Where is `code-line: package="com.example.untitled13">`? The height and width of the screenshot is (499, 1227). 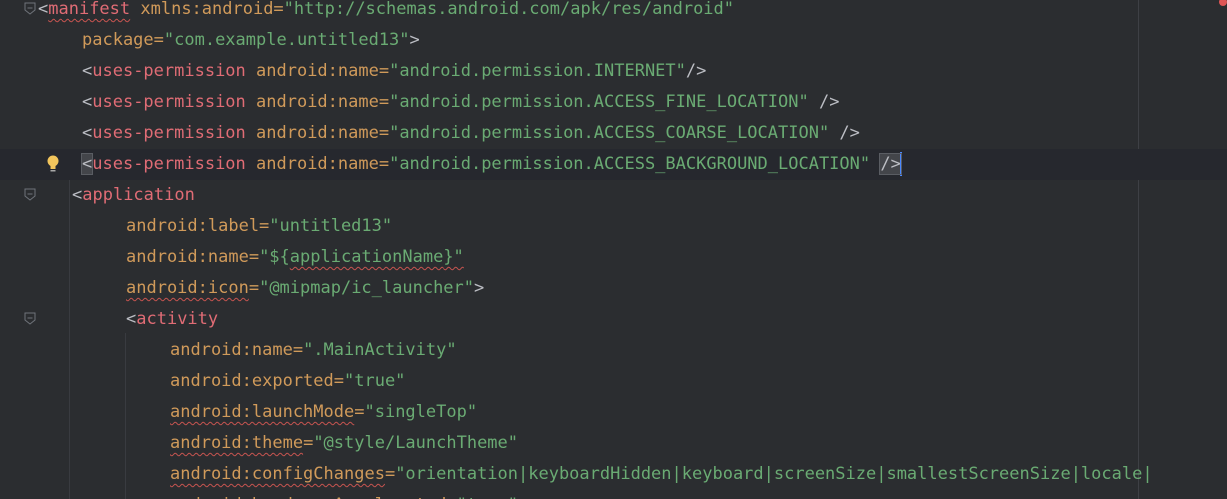
code-line: package="com.example.untitled13"> is located at coordinates (613, 40).